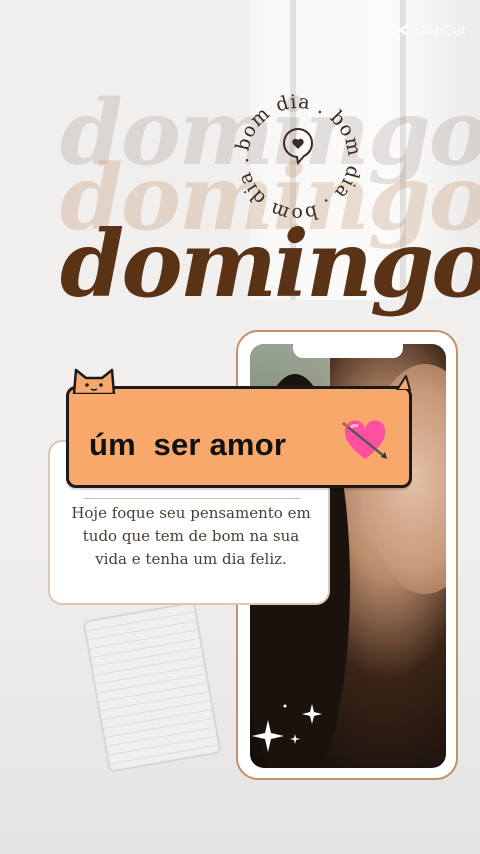 The height and width of the screenshot is (854, 480). I want to click on cat-ears-icon, so click(94, 381).